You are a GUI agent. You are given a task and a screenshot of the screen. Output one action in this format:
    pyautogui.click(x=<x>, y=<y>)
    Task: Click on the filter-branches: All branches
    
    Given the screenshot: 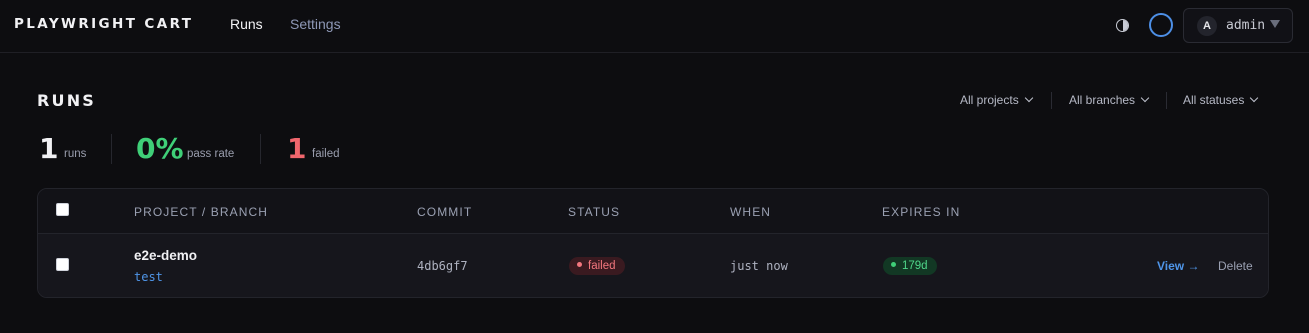 What is the action you would take?
    pyautogui.click(x=1109, y=101)
    